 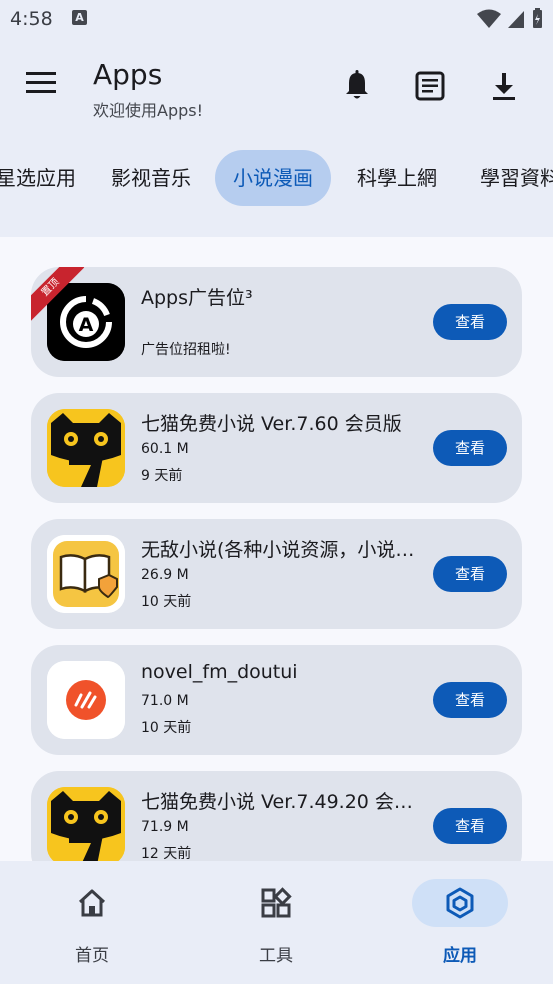 I want to click on download-button, so click(x=504, y=86).